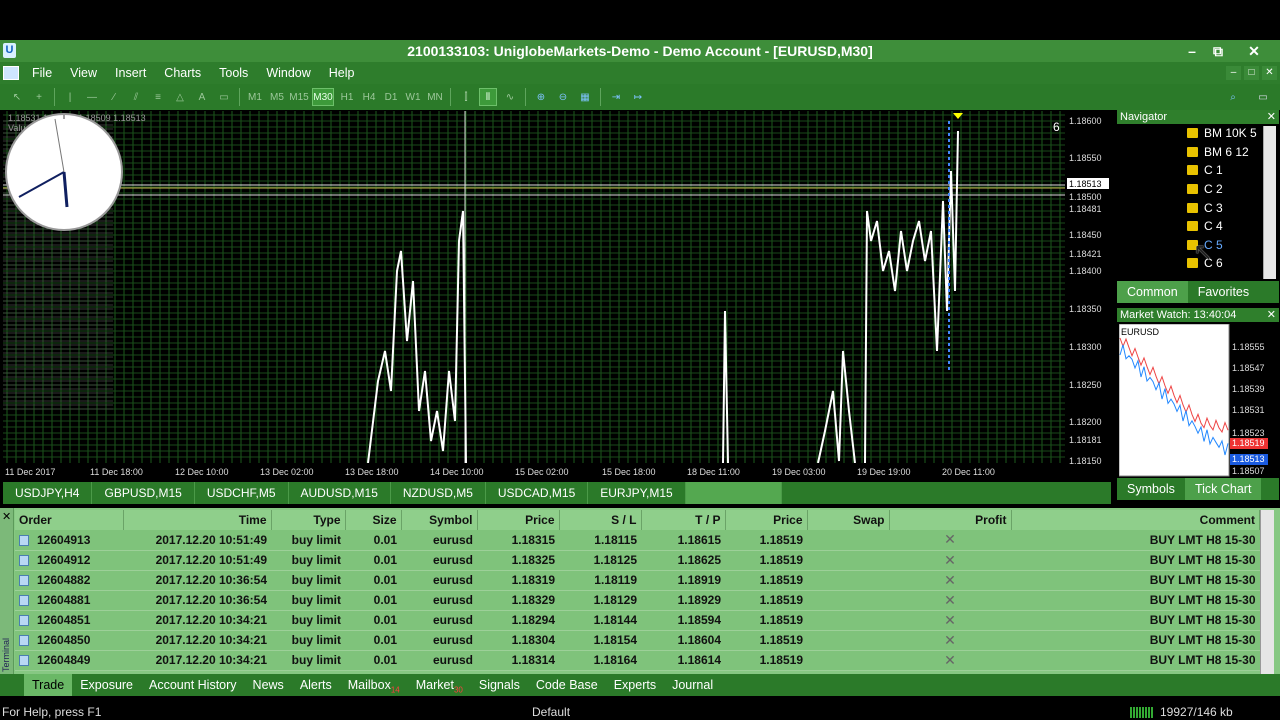  I want to click on col-sl: S / L, so click(600, 520).